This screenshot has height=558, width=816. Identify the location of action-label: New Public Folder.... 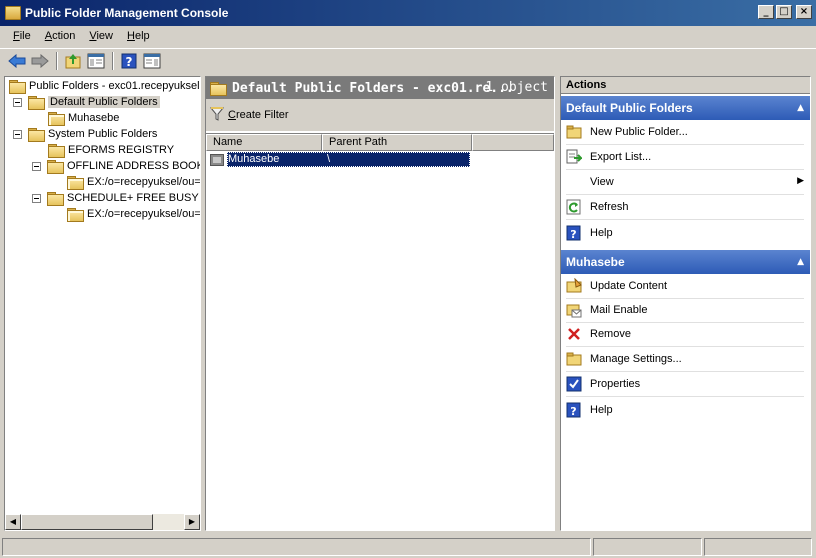
(639, 132).